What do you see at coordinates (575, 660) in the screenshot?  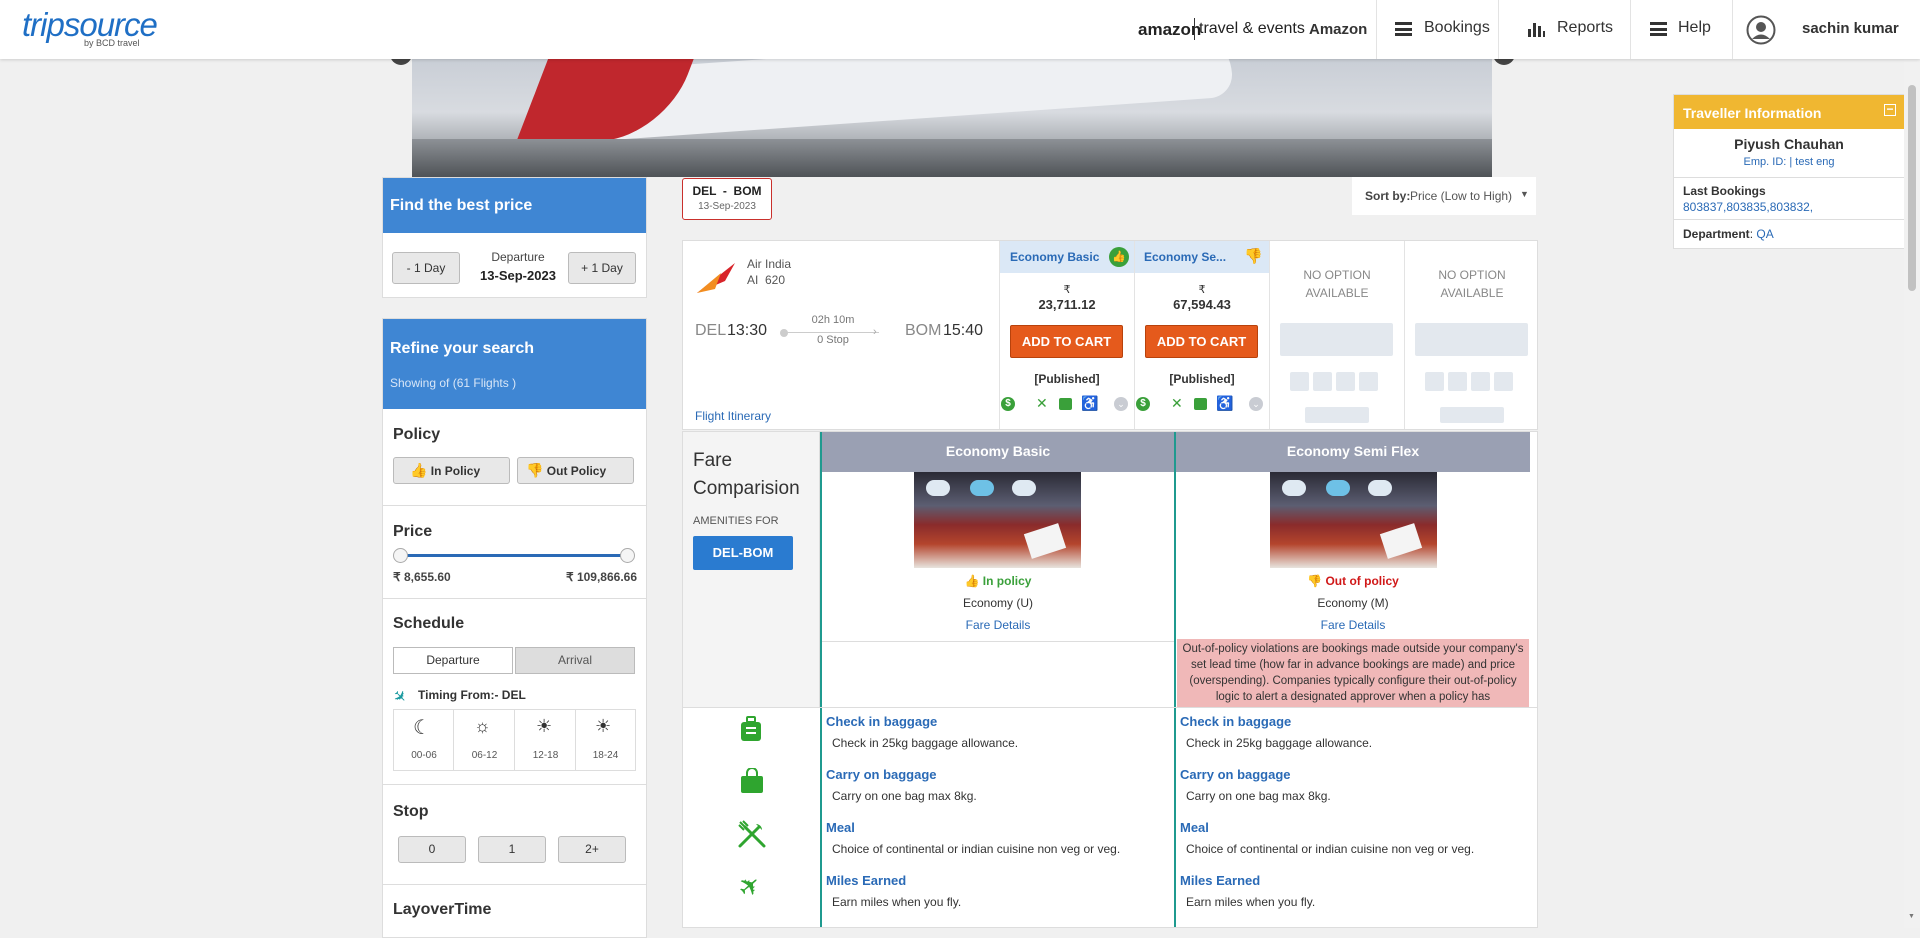 I see `schedule-arrival-tab: Arrival` at bounding box center [575, 660].